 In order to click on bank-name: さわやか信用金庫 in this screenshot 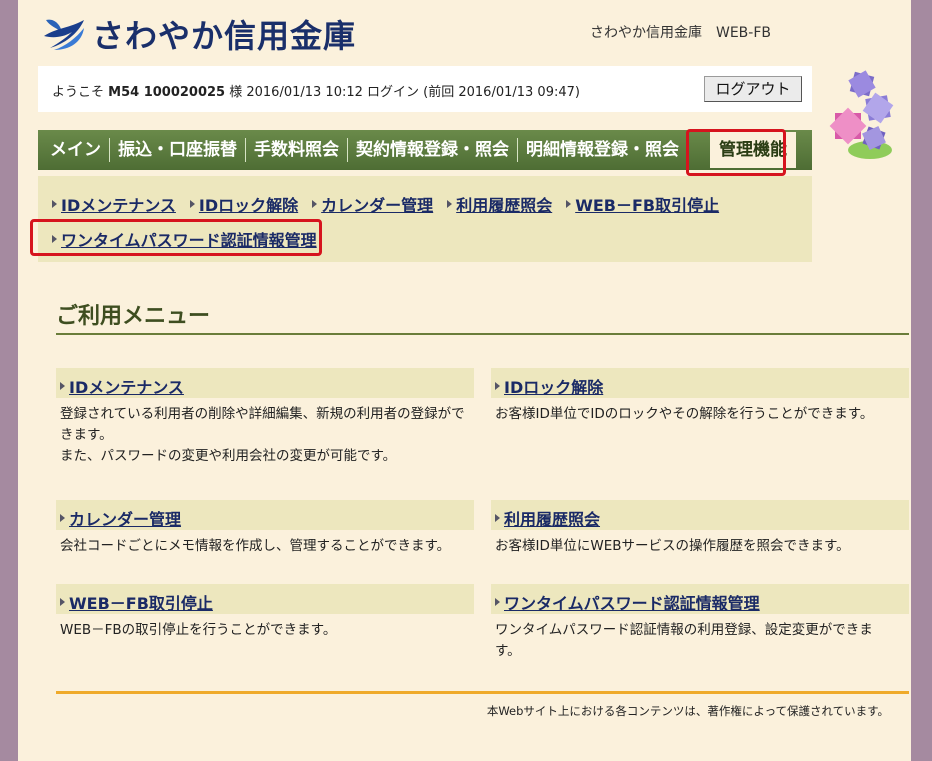, I will do `click(224, 36)`.